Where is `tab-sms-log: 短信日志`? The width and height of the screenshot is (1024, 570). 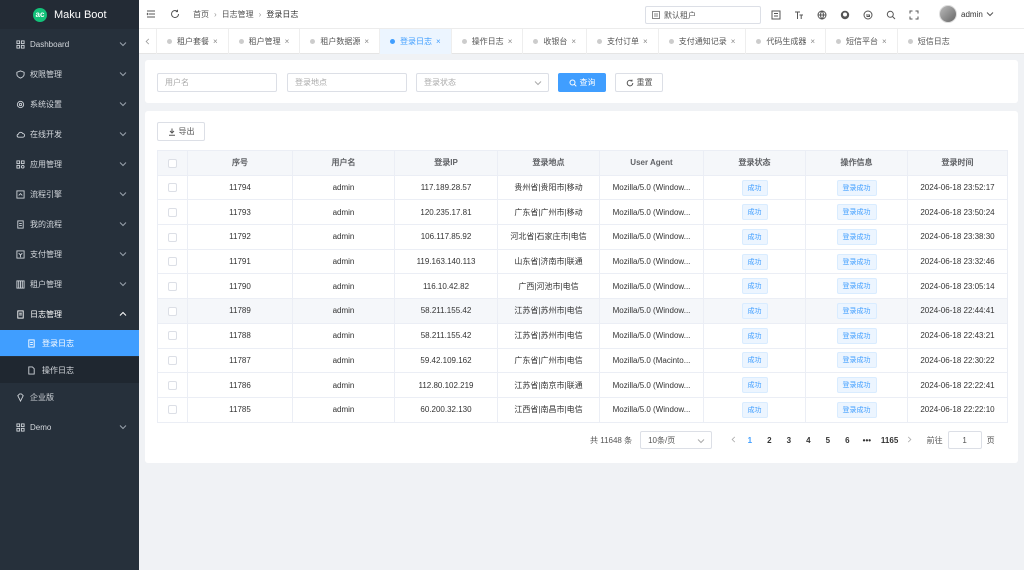 tab-sms-log: 短信日志 is located at coordinates (929, 41).